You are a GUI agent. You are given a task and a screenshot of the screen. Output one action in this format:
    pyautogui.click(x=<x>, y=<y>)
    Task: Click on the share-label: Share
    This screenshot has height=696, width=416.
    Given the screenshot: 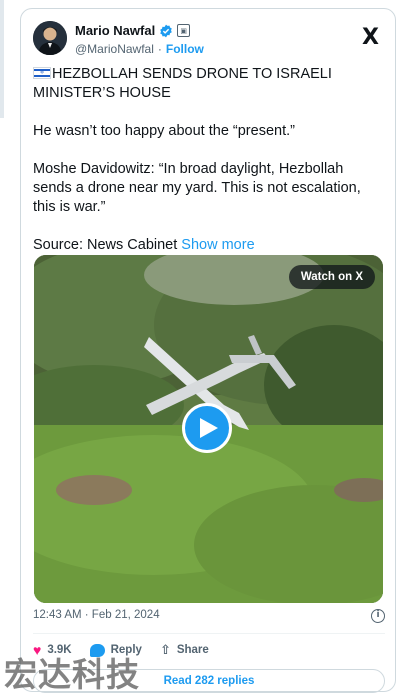 What is the action you would take?
    pyautogui.click(x=192, y=650)
    